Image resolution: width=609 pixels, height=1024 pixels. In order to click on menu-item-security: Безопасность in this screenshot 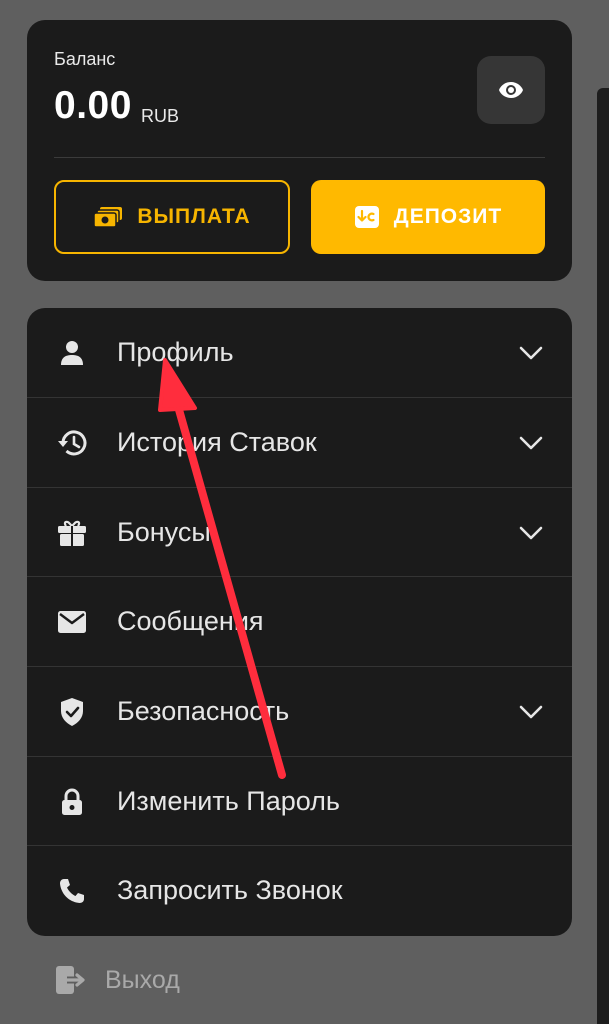, I will do `click(299, 711)`.